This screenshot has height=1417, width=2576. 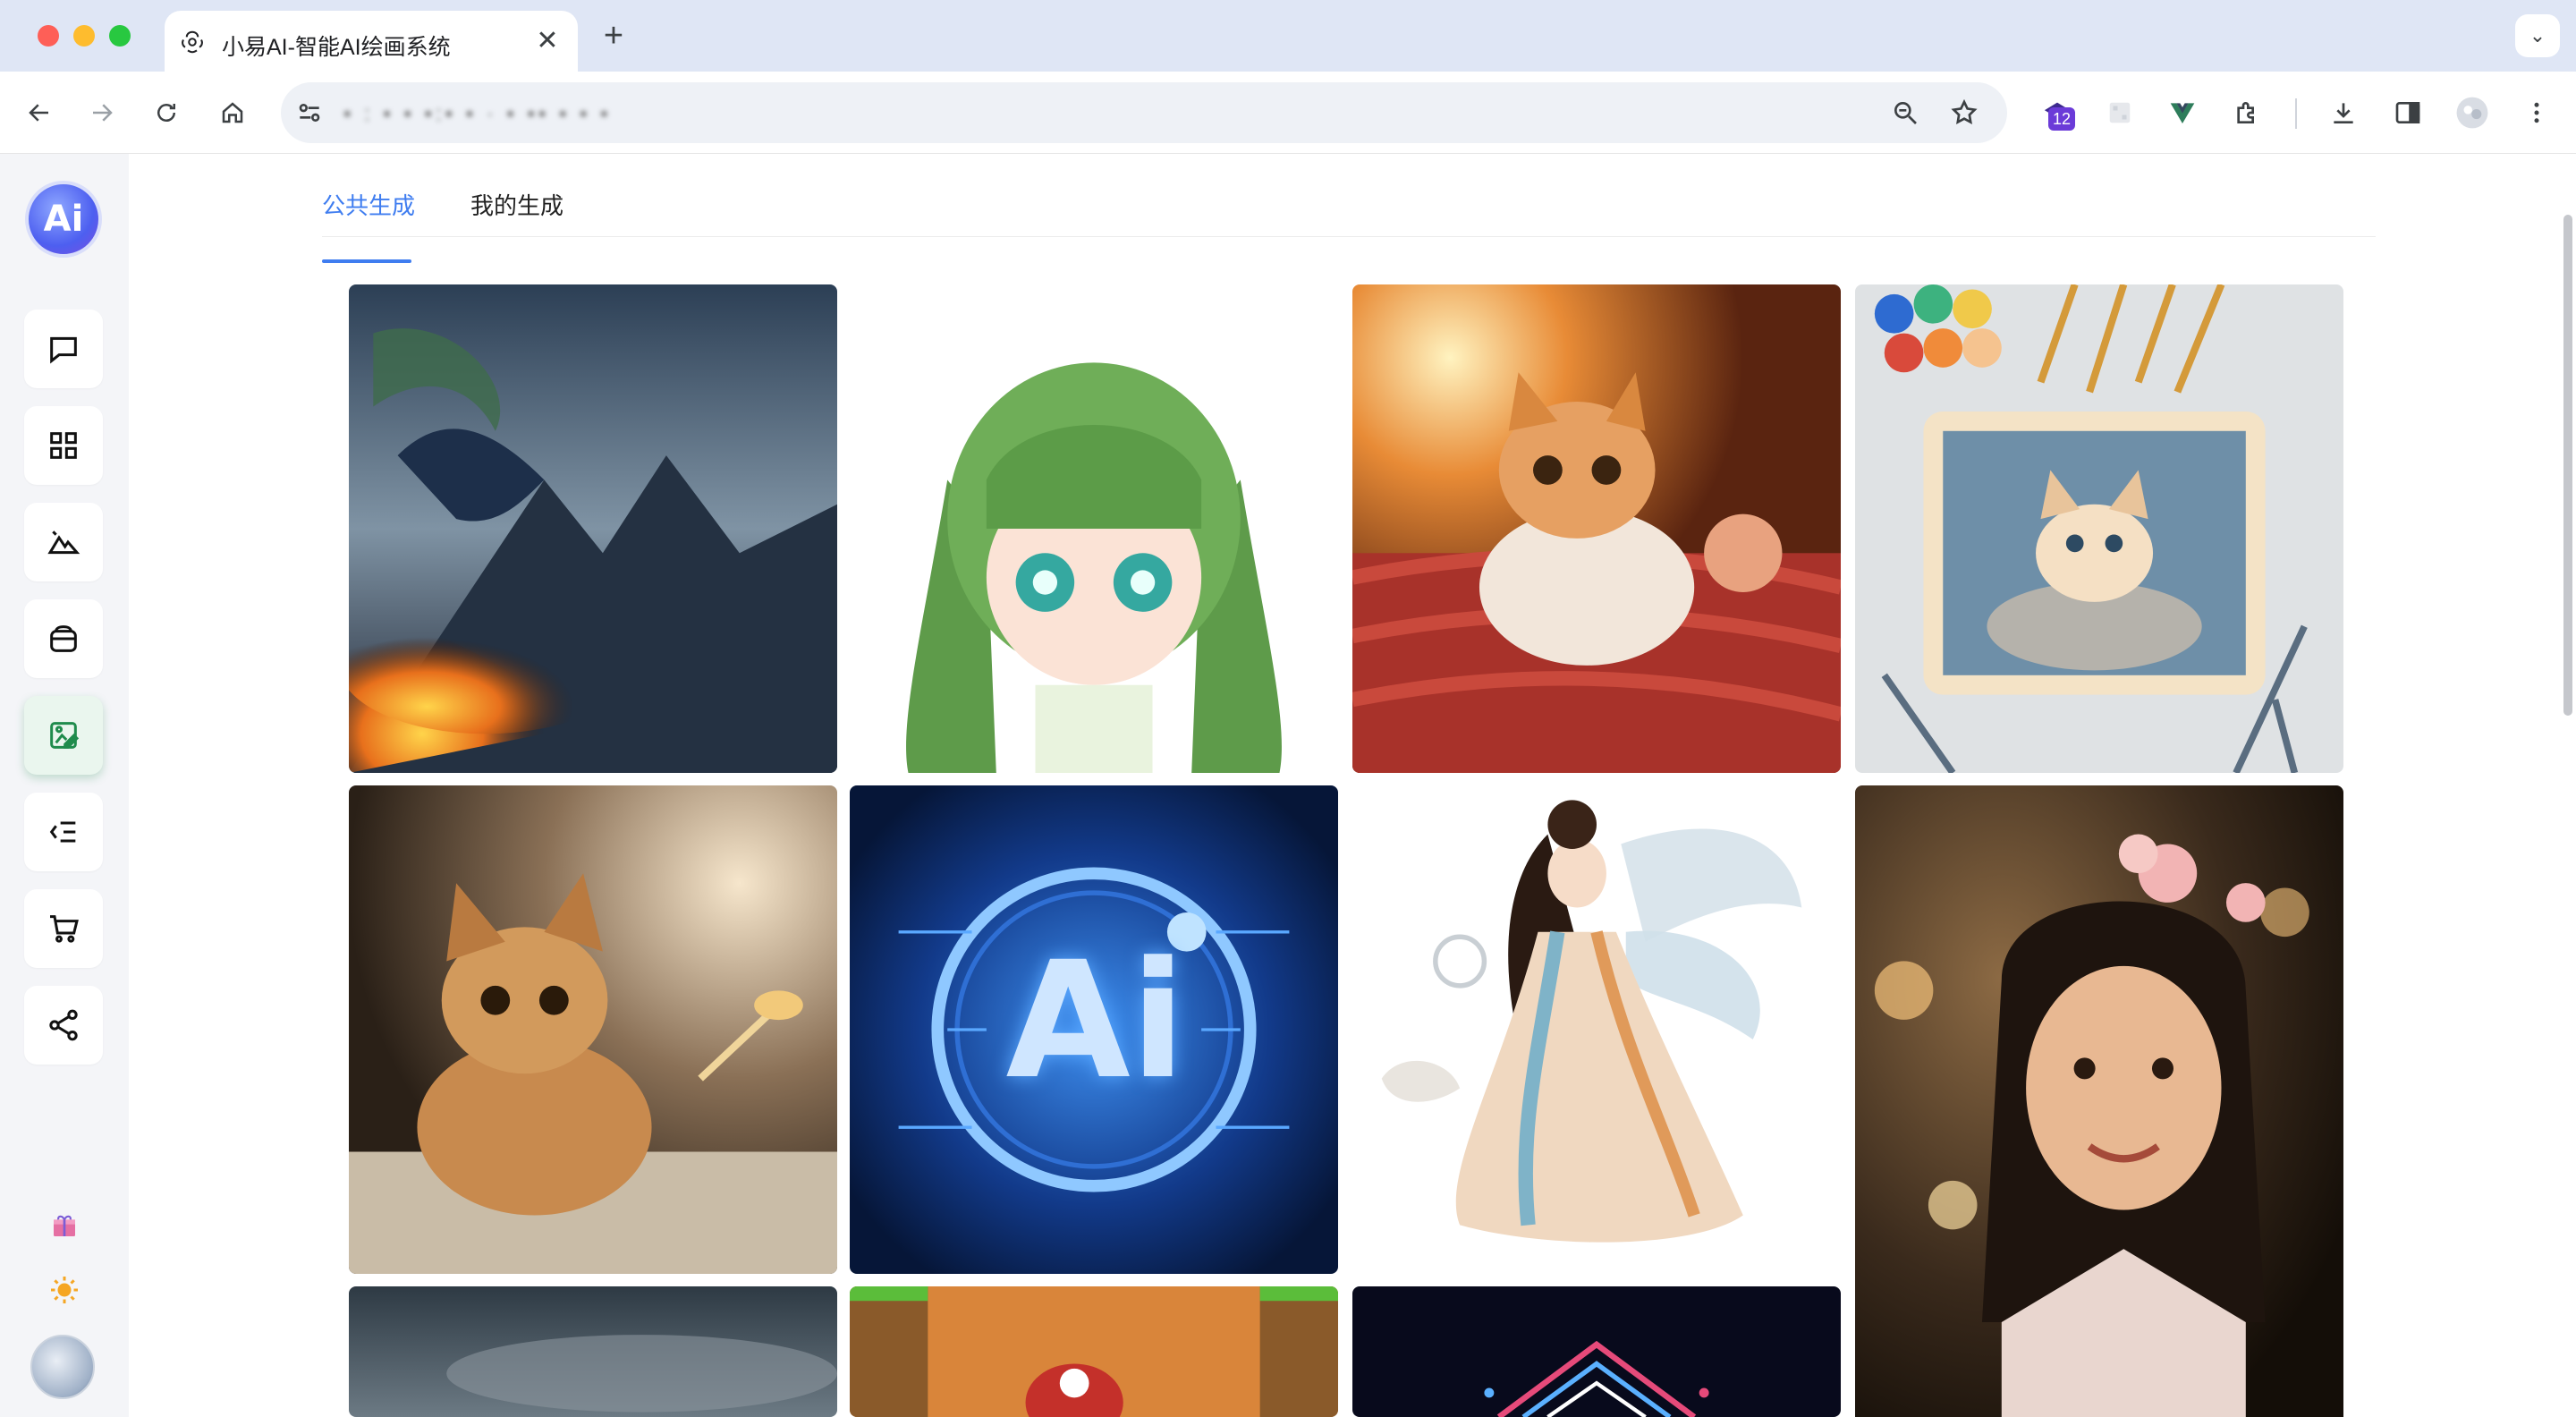 I want to click on gallery-image-cloudy-sky, so click(x=593, y=1351).